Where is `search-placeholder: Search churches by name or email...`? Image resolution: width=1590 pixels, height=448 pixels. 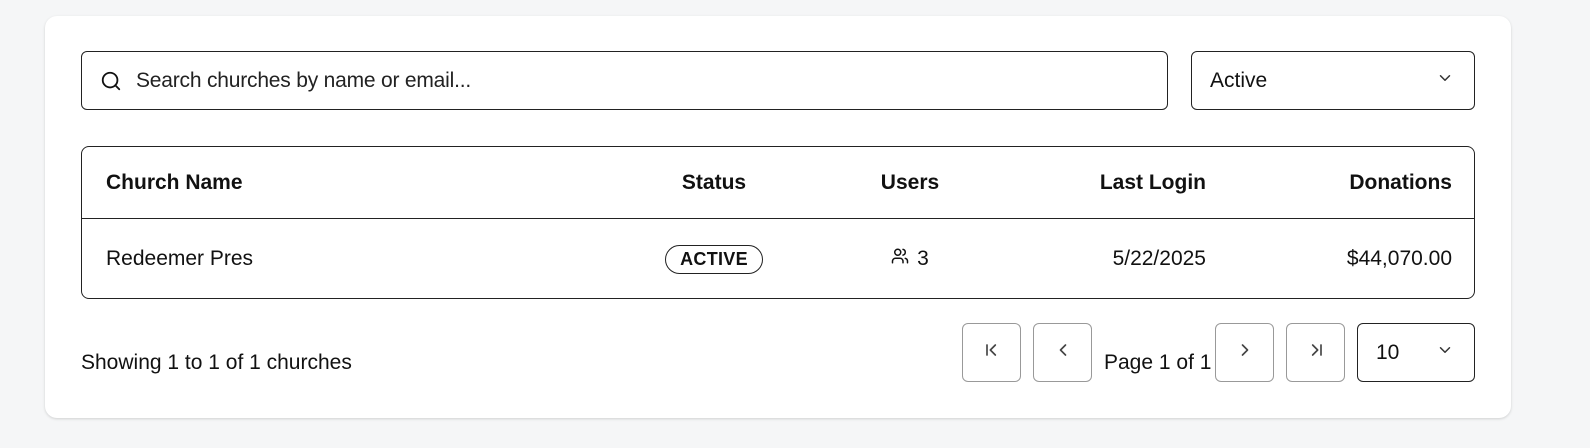
search-placeholder: Search churches by name or email... is located at coordinates (303, 80).